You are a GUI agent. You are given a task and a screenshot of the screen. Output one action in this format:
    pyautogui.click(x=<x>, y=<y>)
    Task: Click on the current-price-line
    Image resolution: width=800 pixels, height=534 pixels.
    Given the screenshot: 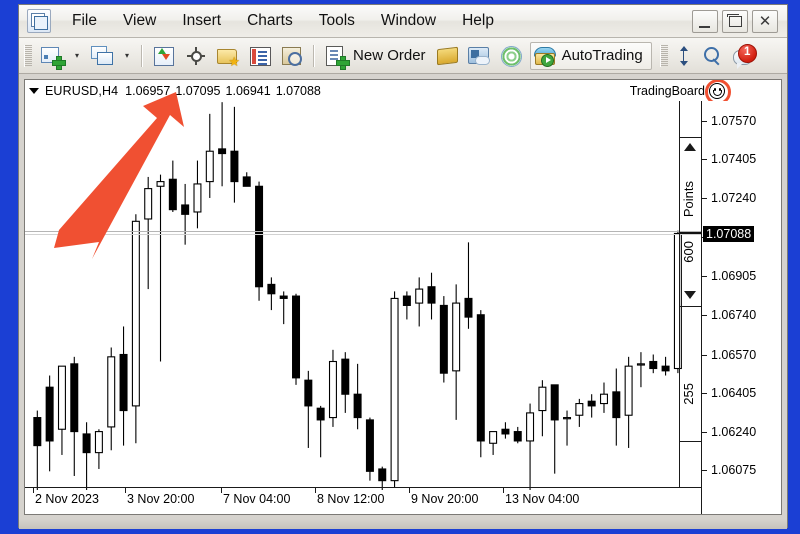 What is the action you would take?
    pyautogui.click(x=363, y=232)
    